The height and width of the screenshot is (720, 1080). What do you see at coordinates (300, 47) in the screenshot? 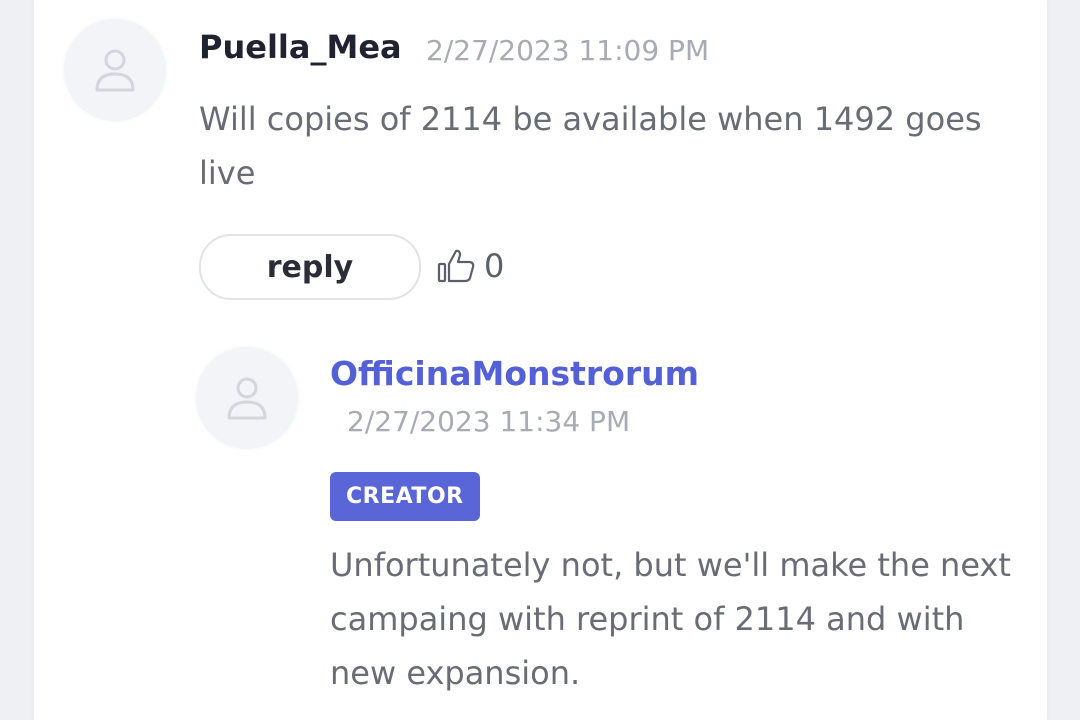
I see `comment-author: Puella_Mea` at bounding box center [300, 47].